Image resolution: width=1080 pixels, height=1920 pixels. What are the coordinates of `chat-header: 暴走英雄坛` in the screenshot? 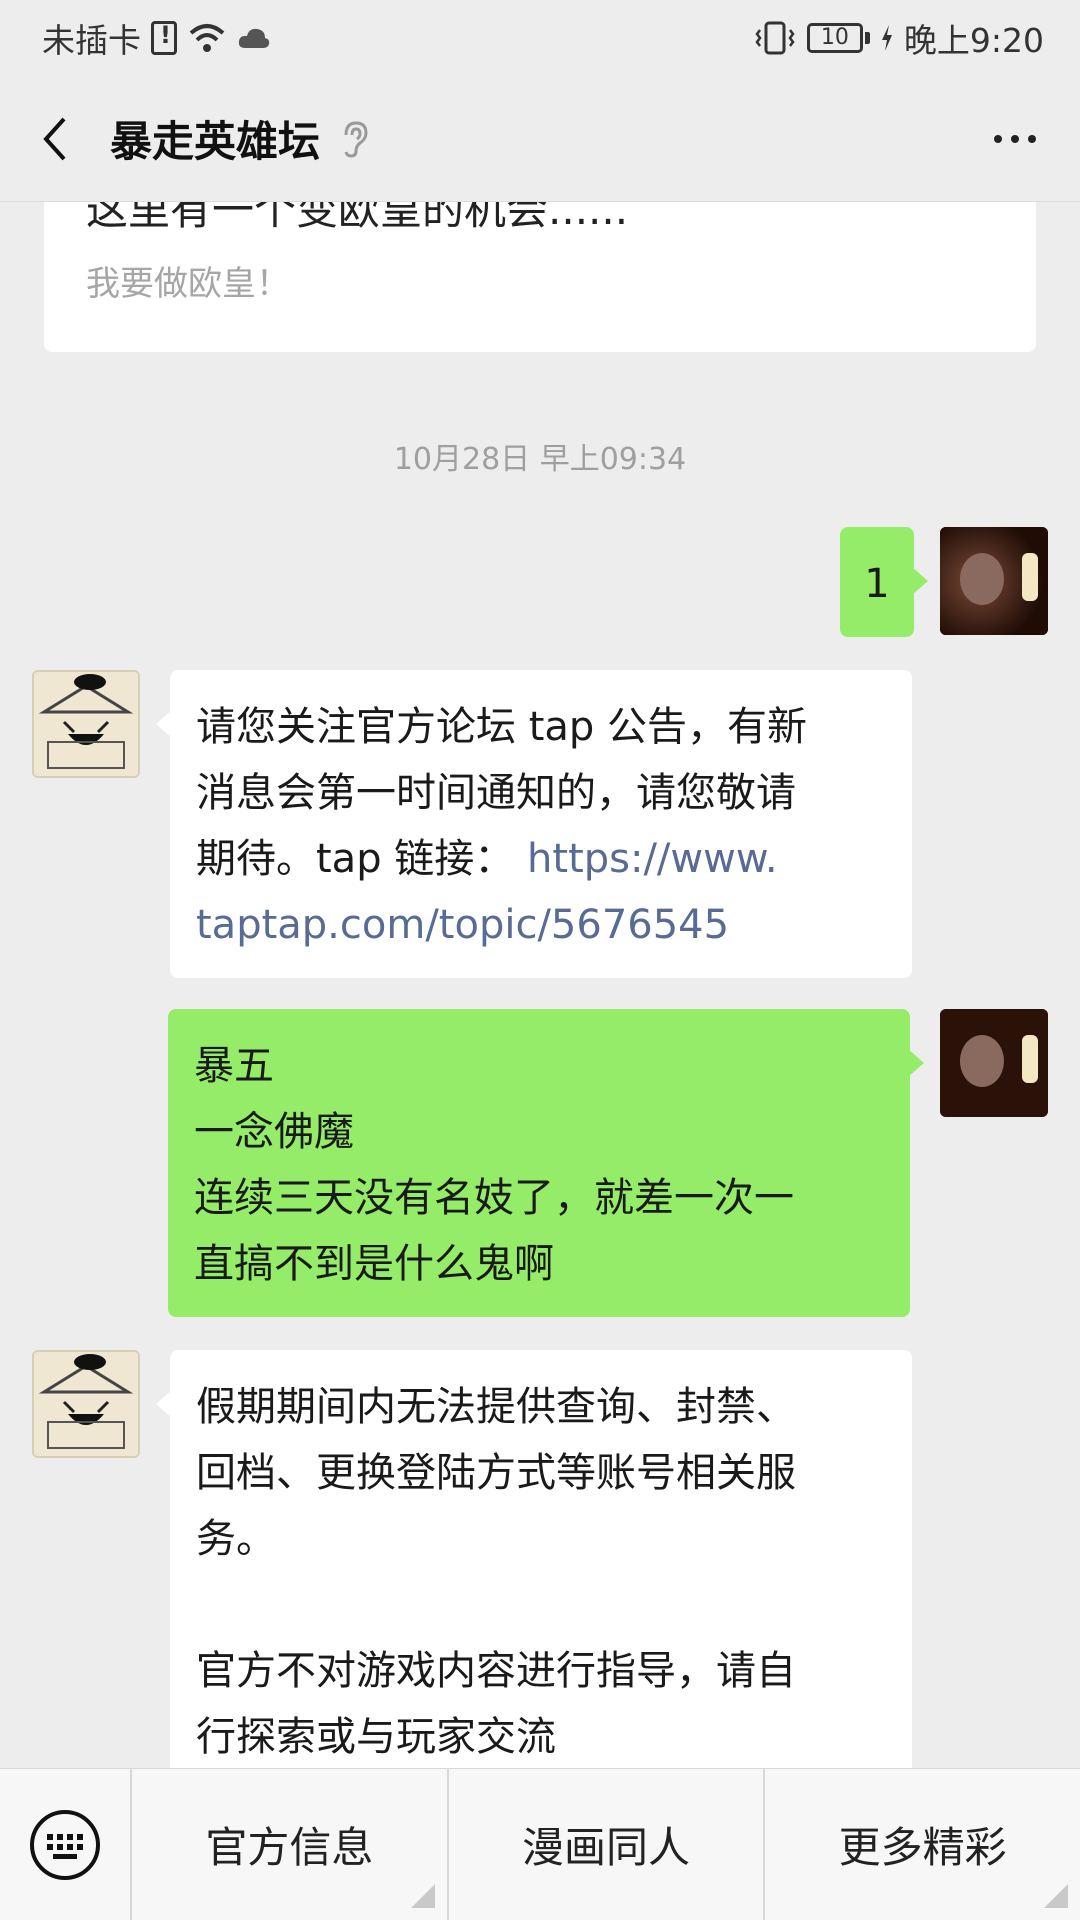 It's located at (540, 139).